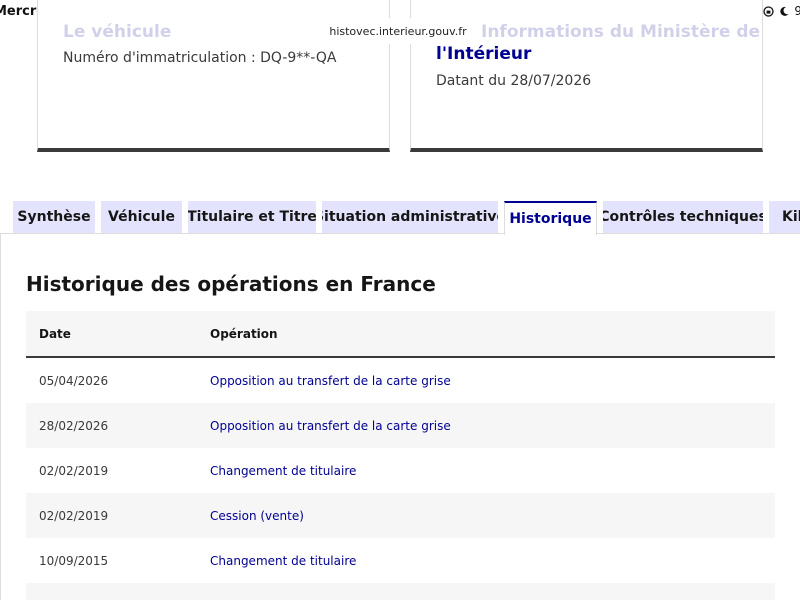 The width and height of the screenshot is (800, 600). I want to click on table-row, so click(400, 591).